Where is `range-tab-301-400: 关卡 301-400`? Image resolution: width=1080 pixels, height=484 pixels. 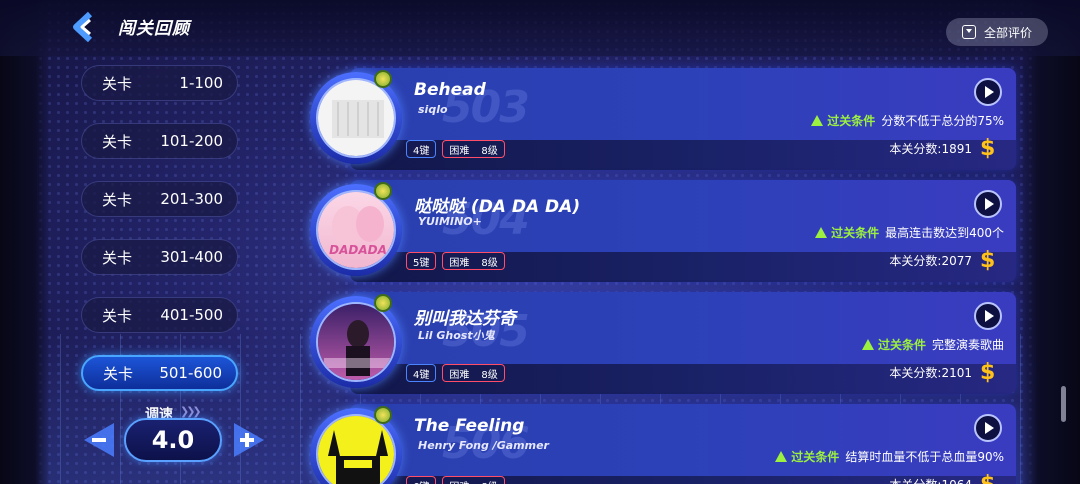
range-tab-301-400: 关卡 301-400 is located at coordinates (159, 257).